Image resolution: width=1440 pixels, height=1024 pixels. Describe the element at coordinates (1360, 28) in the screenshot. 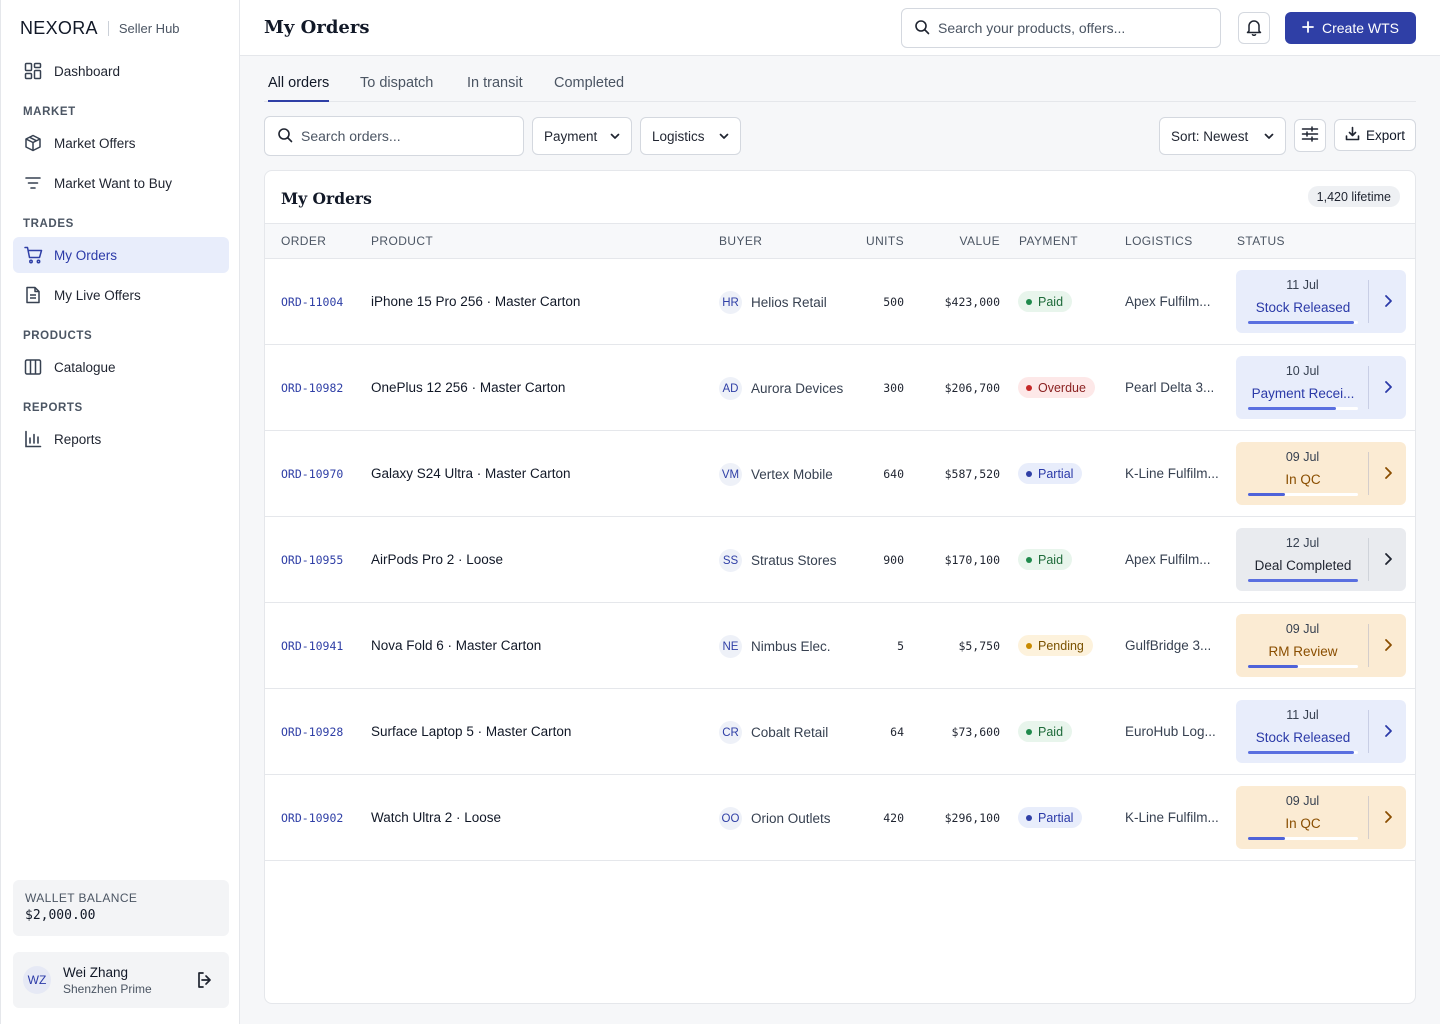

I see `create-wts-label: Create WTS` at that location.